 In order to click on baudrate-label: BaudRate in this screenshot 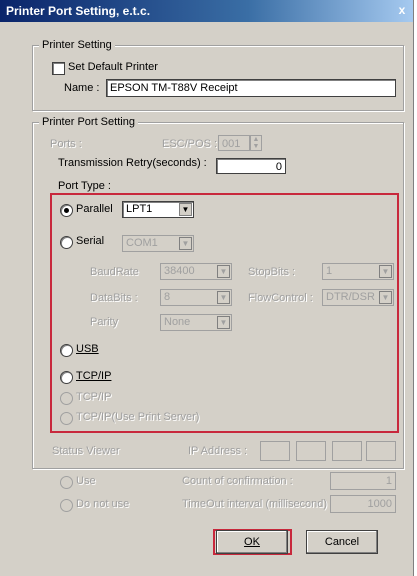, I will do `click(114, 272)`.